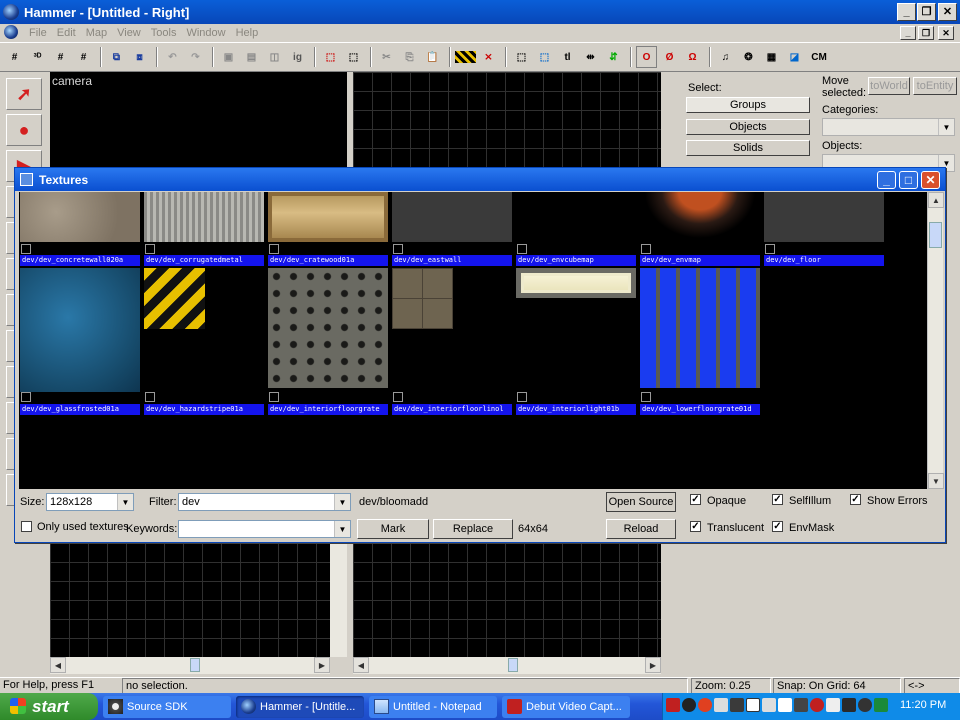 Image resolution: width=960 pixels, height=720 pixels. Describe the element at coordinates (37, 57) in the screenshot. I see `3d-grid-icon: ³ᴰ` at that location.